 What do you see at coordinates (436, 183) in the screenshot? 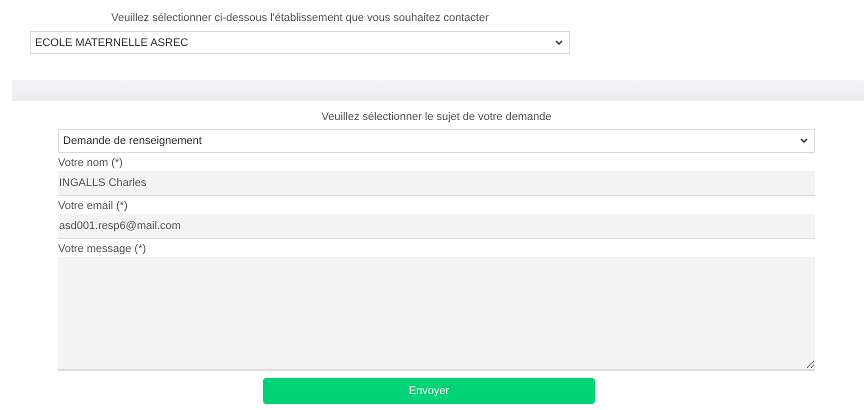
I see `input-field: INGALLS Charles` at bounding box center [436, 183].